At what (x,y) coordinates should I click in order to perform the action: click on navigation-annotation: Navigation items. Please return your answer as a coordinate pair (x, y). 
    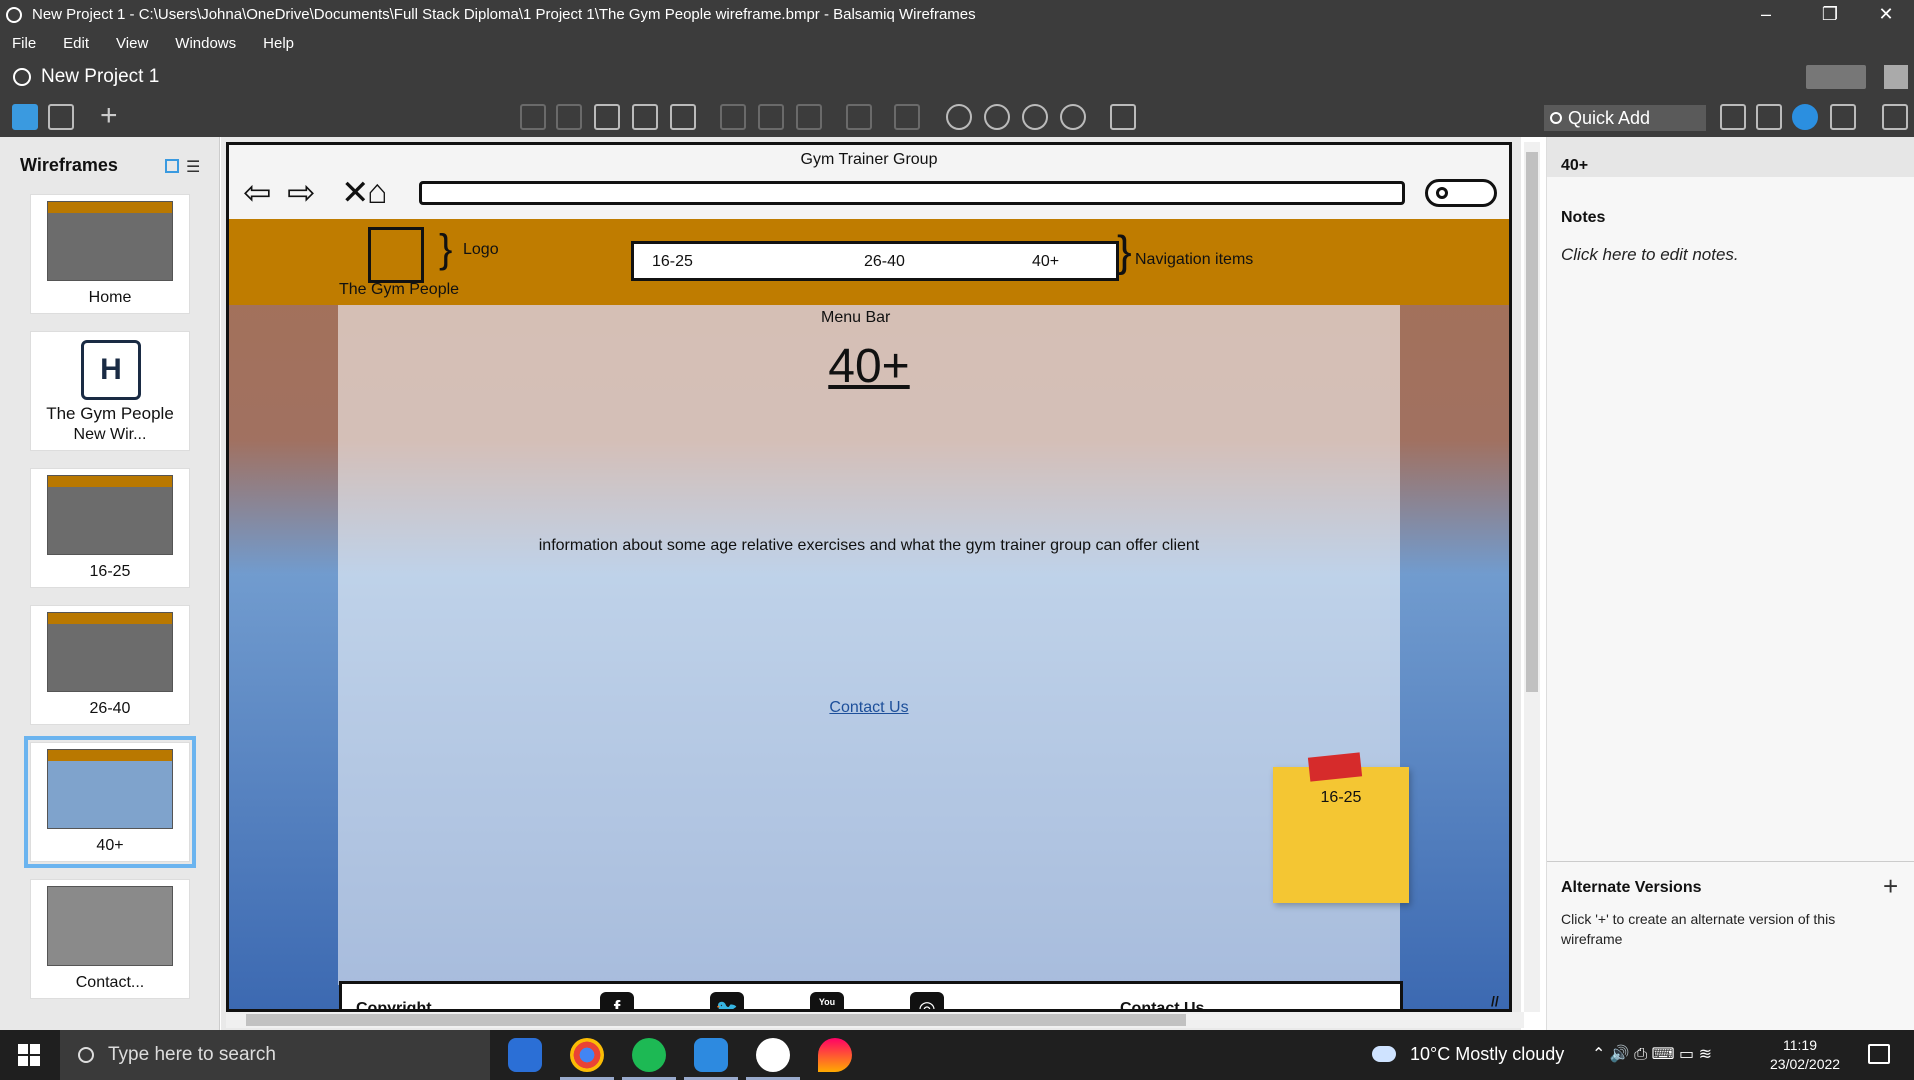
    Looking at the image, I should click on (1194, 259).